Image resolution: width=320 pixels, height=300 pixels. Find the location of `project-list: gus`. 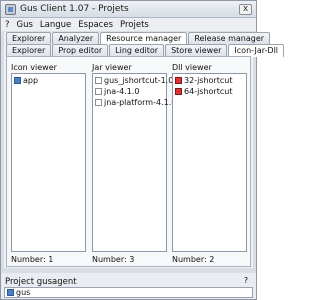

project-list: gus is located at coordinates (128, 292).